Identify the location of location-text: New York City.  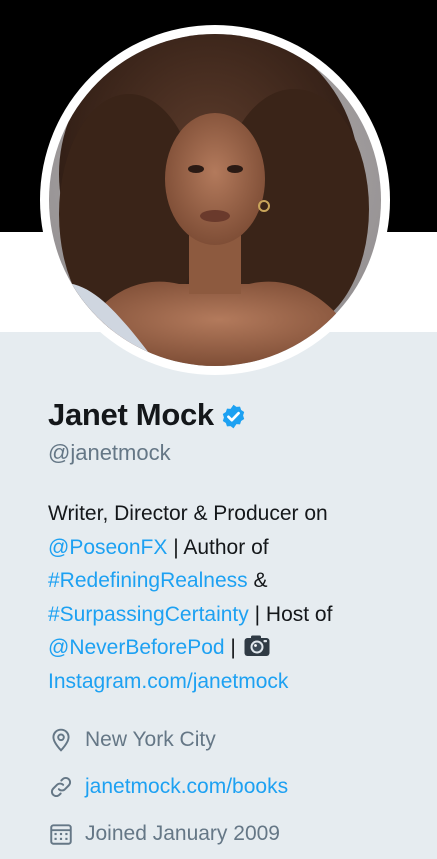
(150, 739).